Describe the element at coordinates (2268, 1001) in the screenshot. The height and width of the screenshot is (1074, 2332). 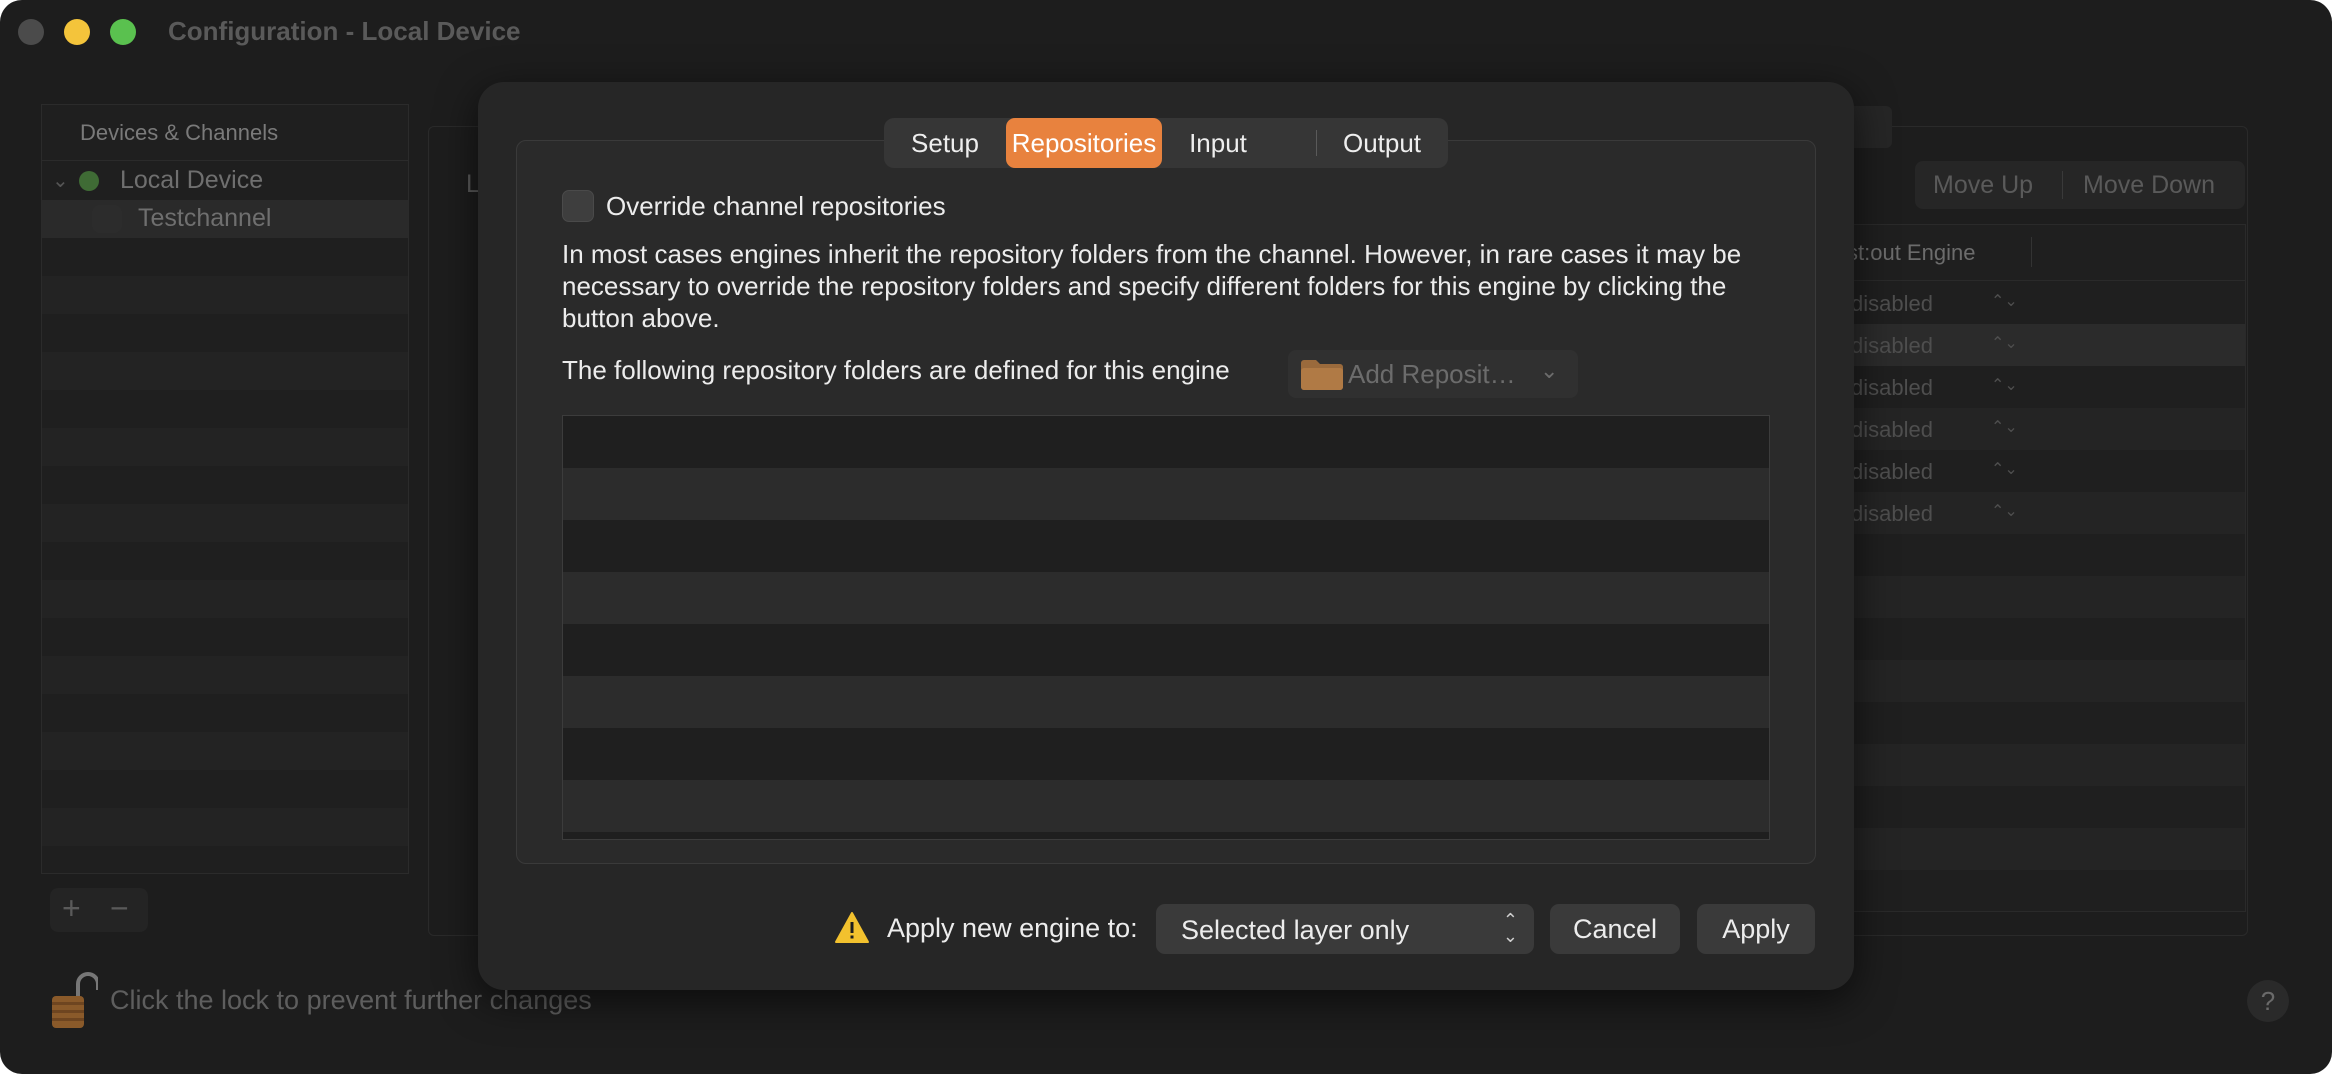
I see `help-button: ?` at that location.